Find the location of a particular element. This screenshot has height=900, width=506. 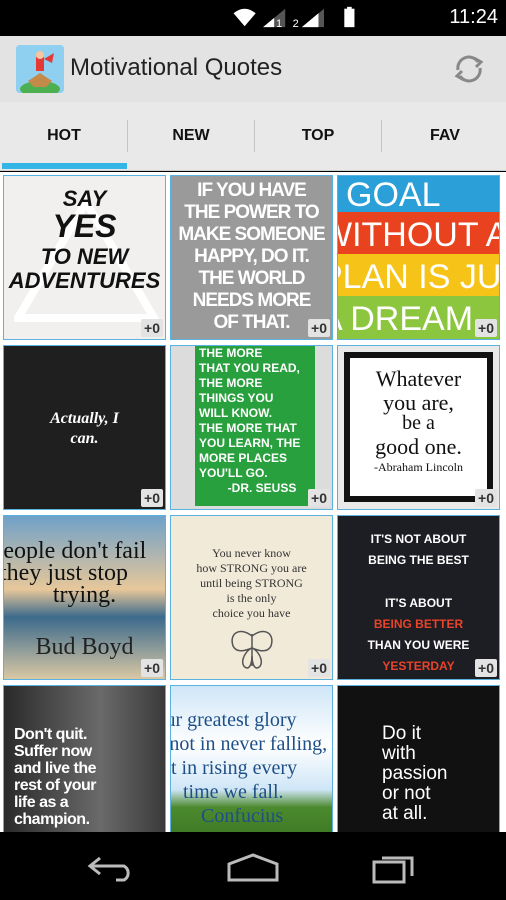

quote-line: THE MORE THAT is located at coordinates (248, 428).